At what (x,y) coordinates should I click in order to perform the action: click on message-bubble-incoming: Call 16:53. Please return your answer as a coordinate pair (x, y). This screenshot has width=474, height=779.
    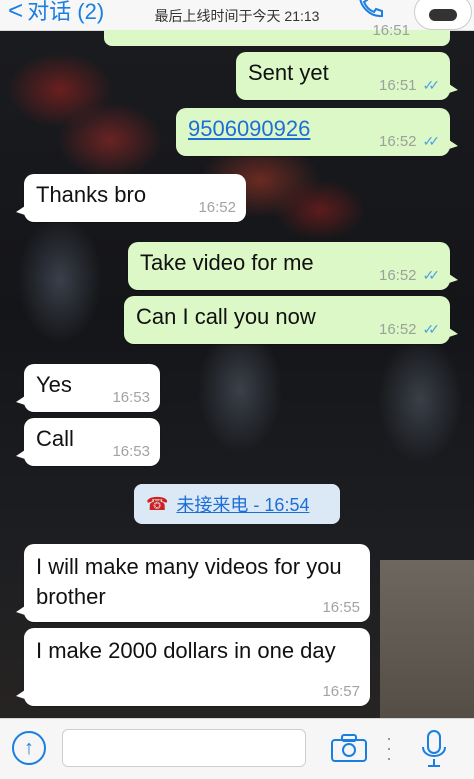
    Looking at the image, I should click on (88, 442).